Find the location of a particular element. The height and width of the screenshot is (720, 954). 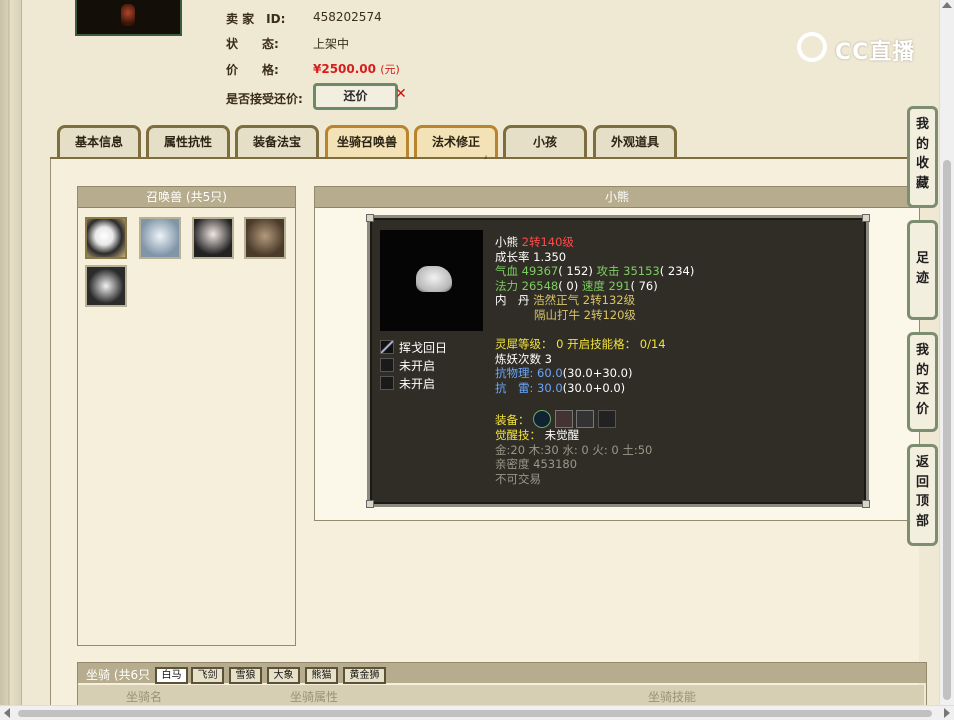

seller-id-value: 458202574 is located at coordinates (347, 17).